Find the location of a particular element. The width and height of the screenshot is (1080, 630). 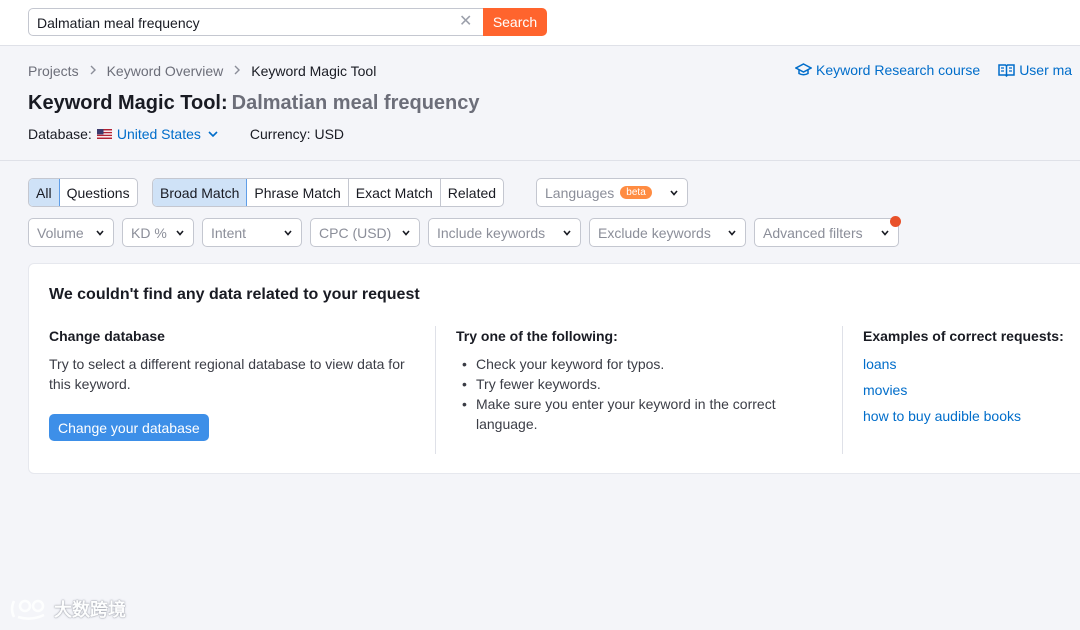

tab-phrase-match: Phrase Match is located at coordinates (298, 192).